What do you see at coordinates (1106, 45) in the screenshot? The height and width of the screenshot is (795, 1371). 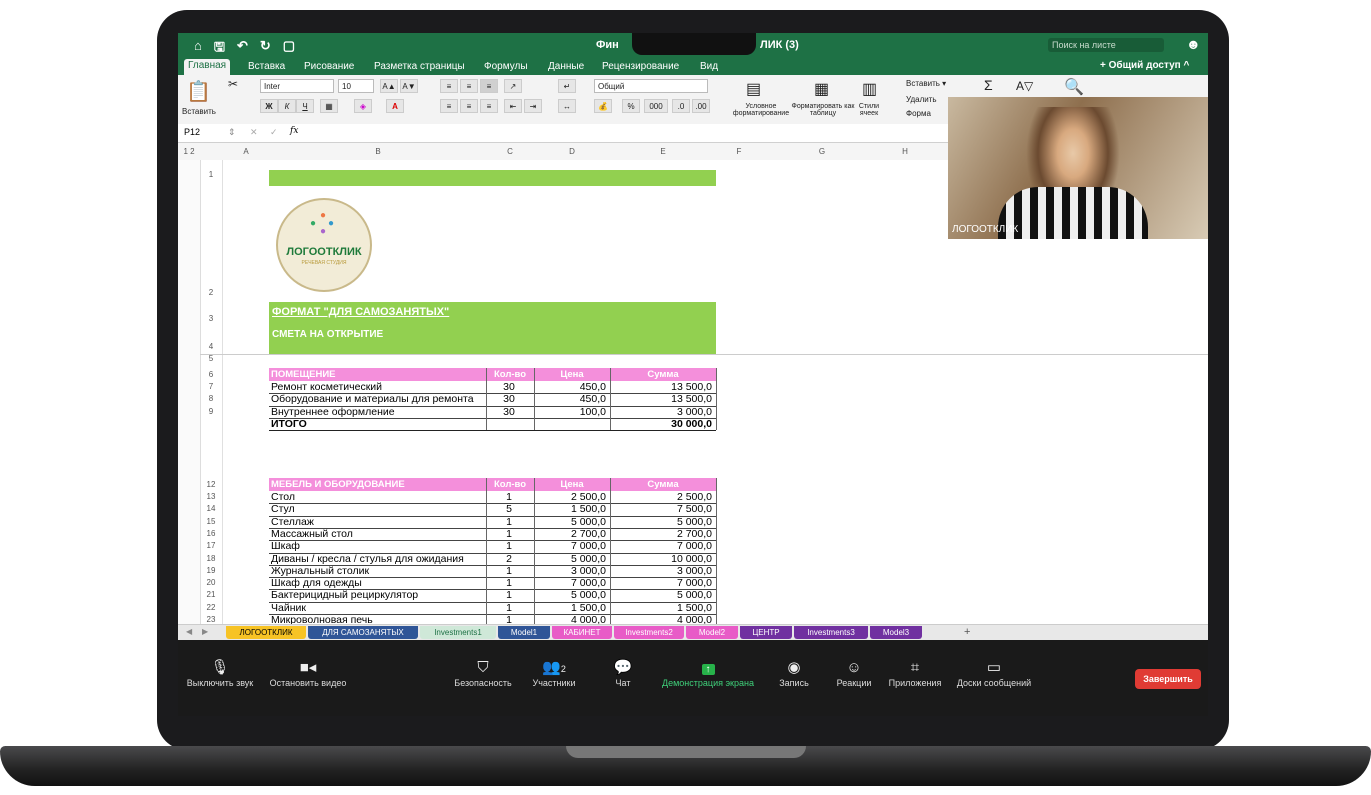 I see `search-input: Поиск на листе` at bounding box center [1106, 45].